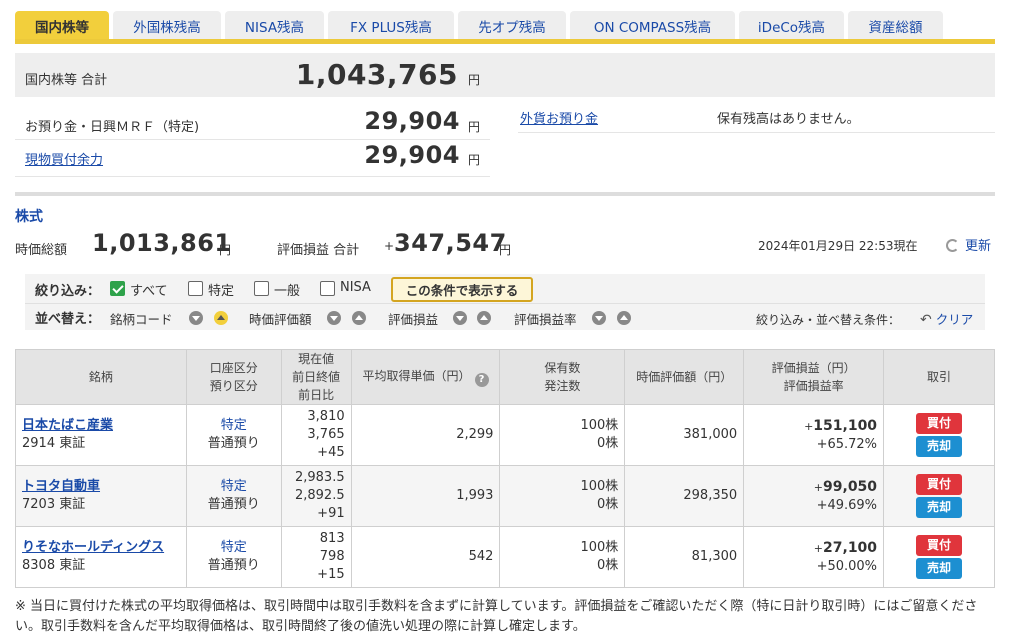 Image resolution: width=1009 pixels, height=644 pixels. I want to click on sort-pl-rate-label: 評価損益率, so click(545, 319).